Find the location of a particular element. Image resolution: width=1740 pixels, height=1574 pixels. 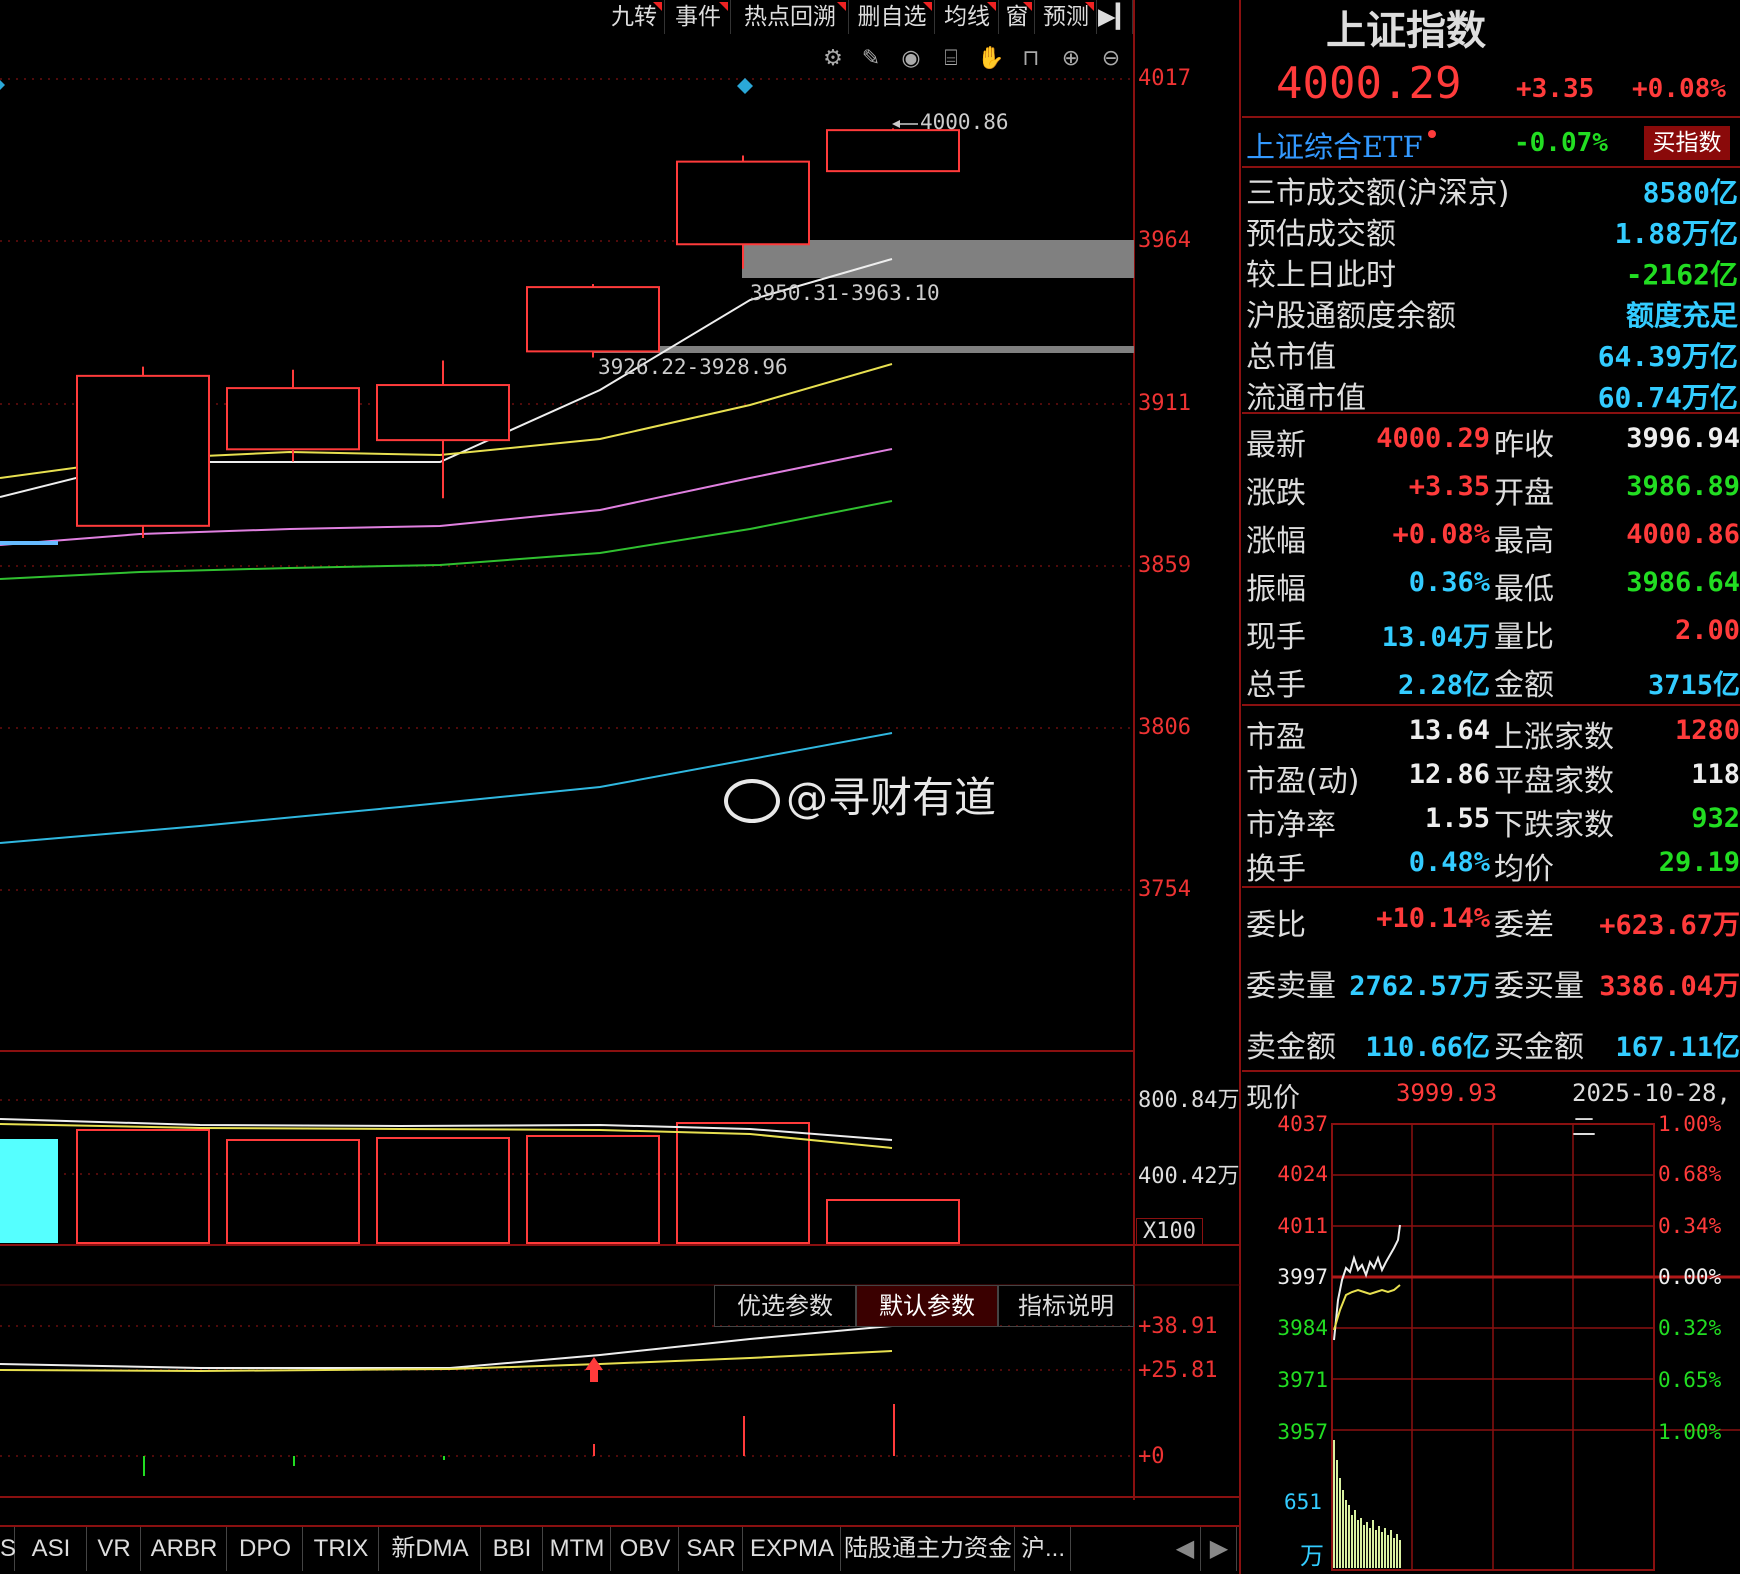

toolbar-hotspot-review: 热点回溯 is located at coordinates (790, 17).